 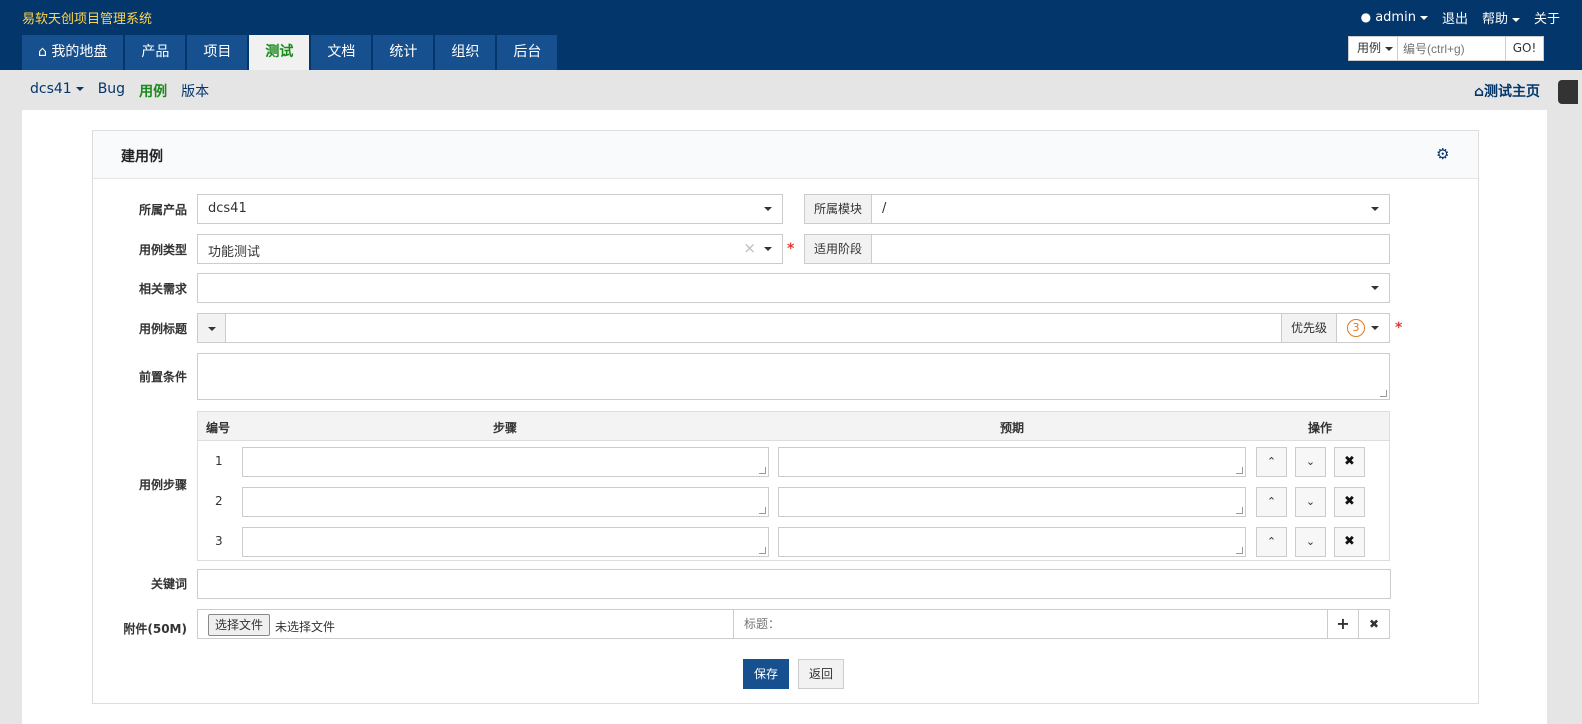 What do you see at coordinates (219, 461) in the screenshot?
I see `step-number: 1` at bounding box center [219, 461].